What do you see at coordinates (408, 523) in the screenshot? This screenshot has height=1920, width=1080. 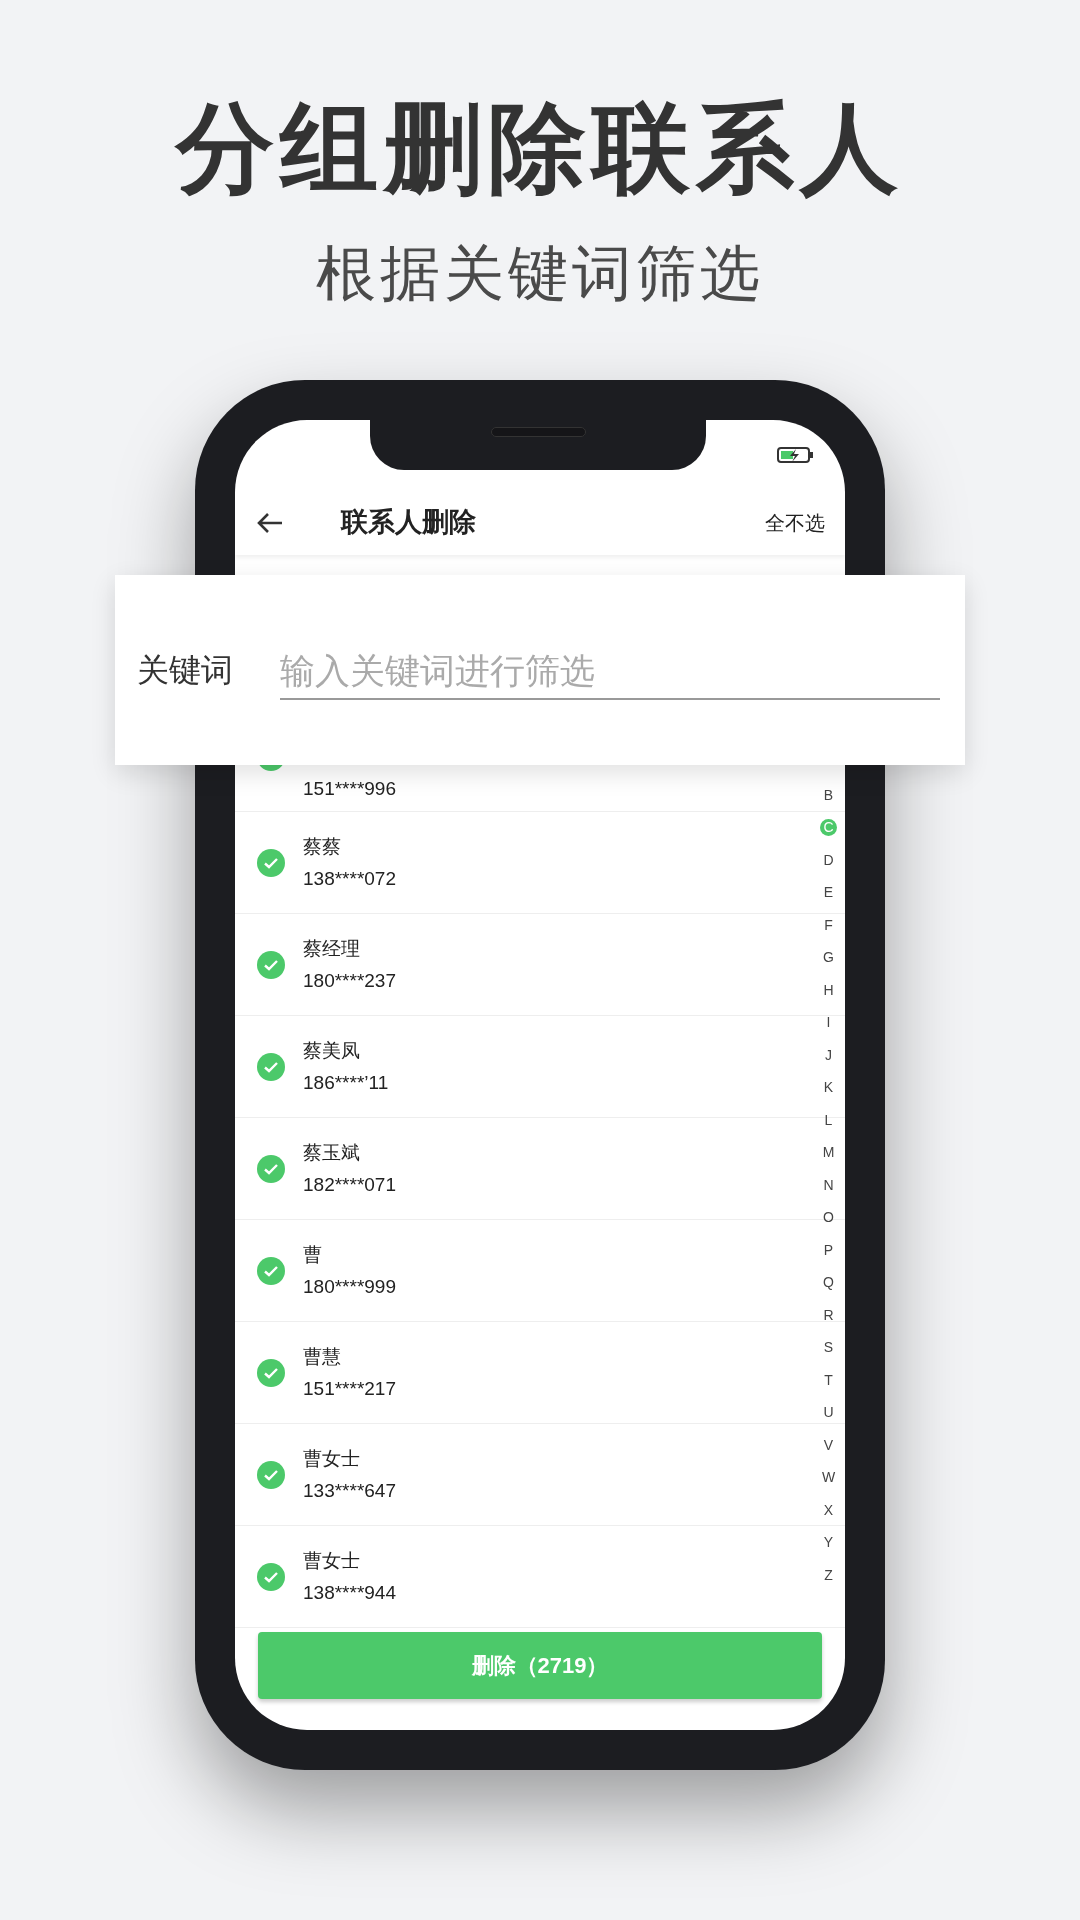 I see `screen-title: 联系人删除` at bounding box center [408, 523].